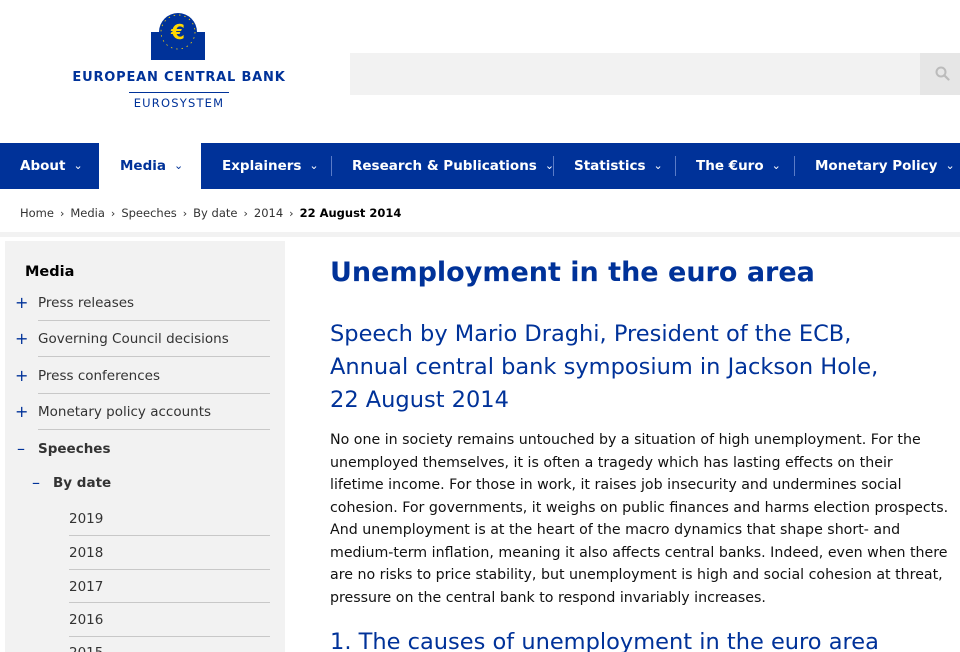 The height and width of the screenshot is (652, 960). I want to click on nav-item-about: About ⌄, so click(51, 166).